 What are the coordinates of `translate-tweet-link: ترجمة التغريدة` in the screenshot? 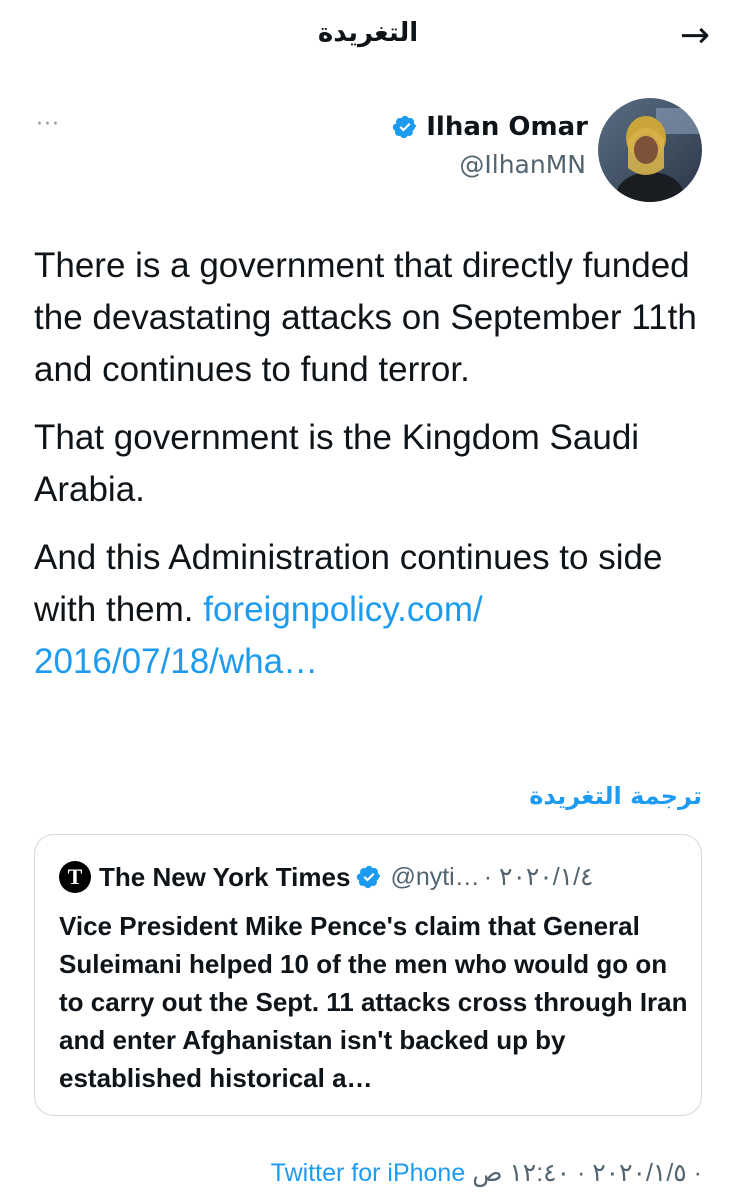 It's located at (615, 796).